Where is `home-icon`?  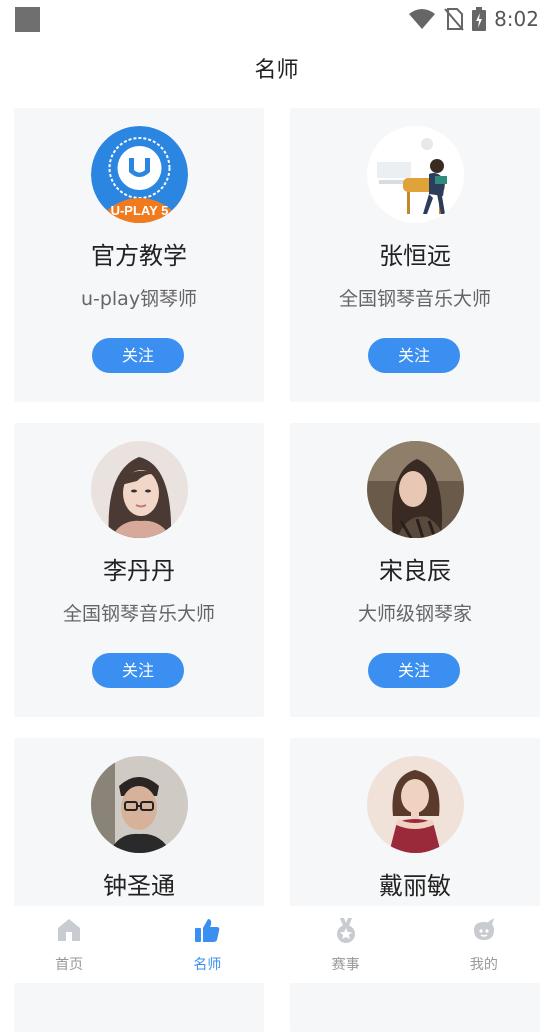 home-icon is located at coordinates (69, 932).